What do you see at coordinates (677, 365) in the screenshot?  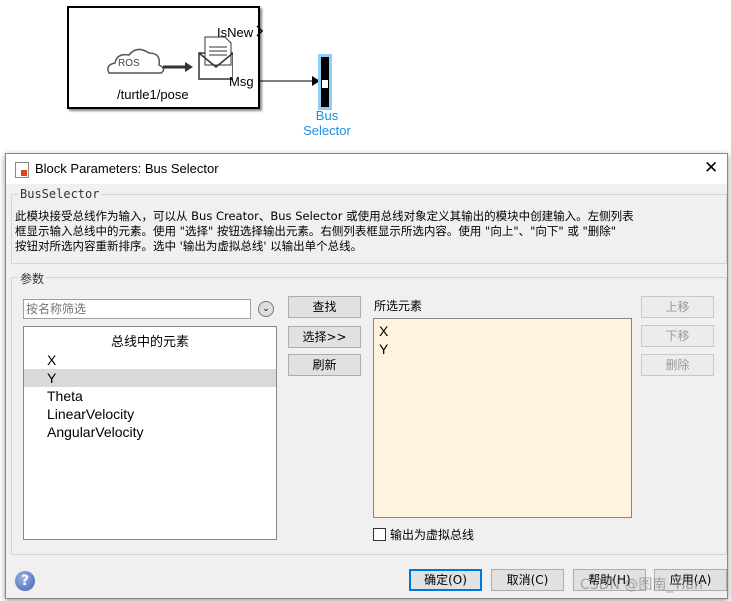 I see `delete-button: 删除` at bounding box center [677, 365].